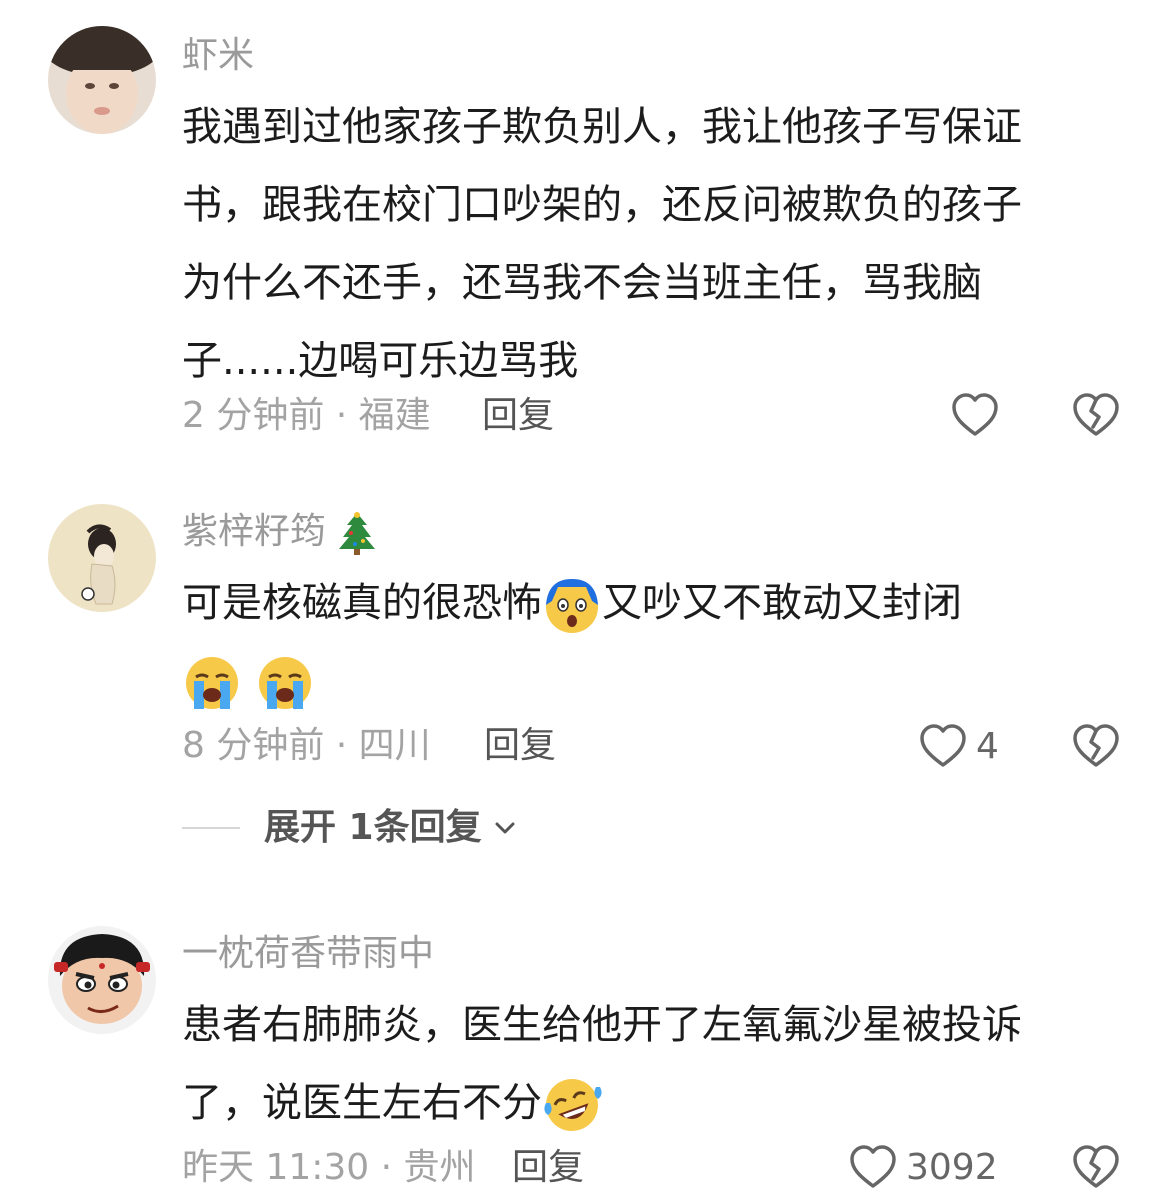 The height and width of the screenshot is (1201, 1170). Describe the element at coordinates (306, 745) in the screenshot. I see `comment-meta: 8 分钟前 · 四川` at that location.